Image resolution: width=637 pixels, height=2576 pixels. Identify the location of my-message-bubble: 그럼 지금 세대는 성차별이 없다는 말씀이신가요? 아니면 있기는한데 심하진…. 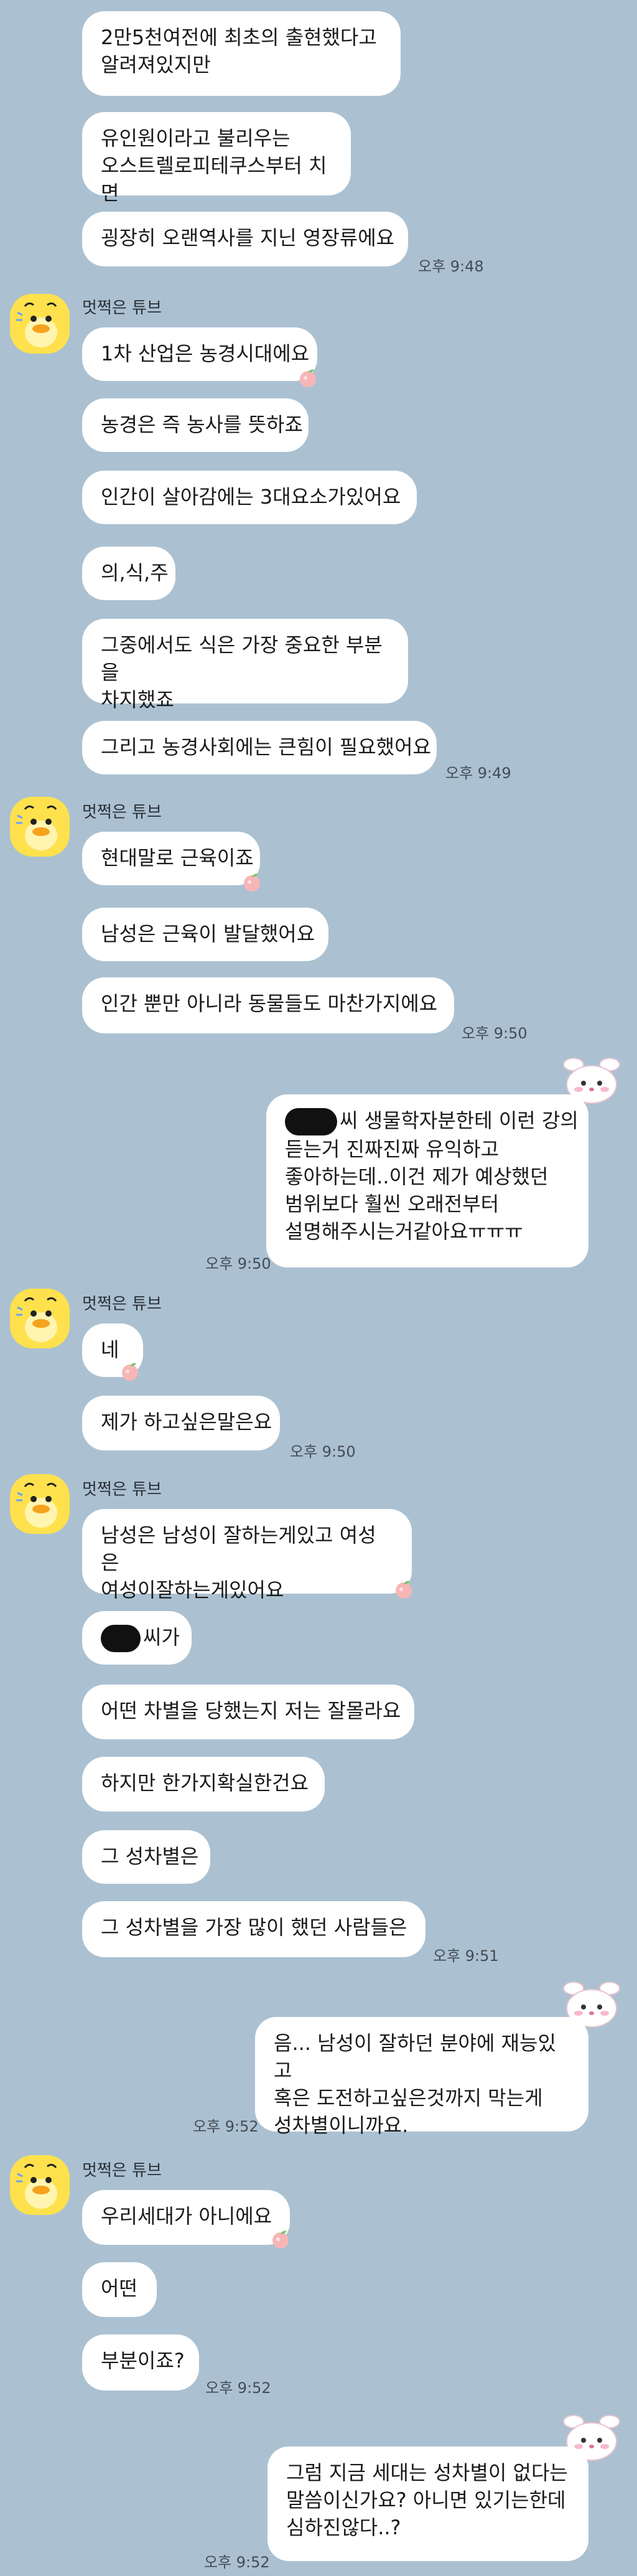
(427, 2504).